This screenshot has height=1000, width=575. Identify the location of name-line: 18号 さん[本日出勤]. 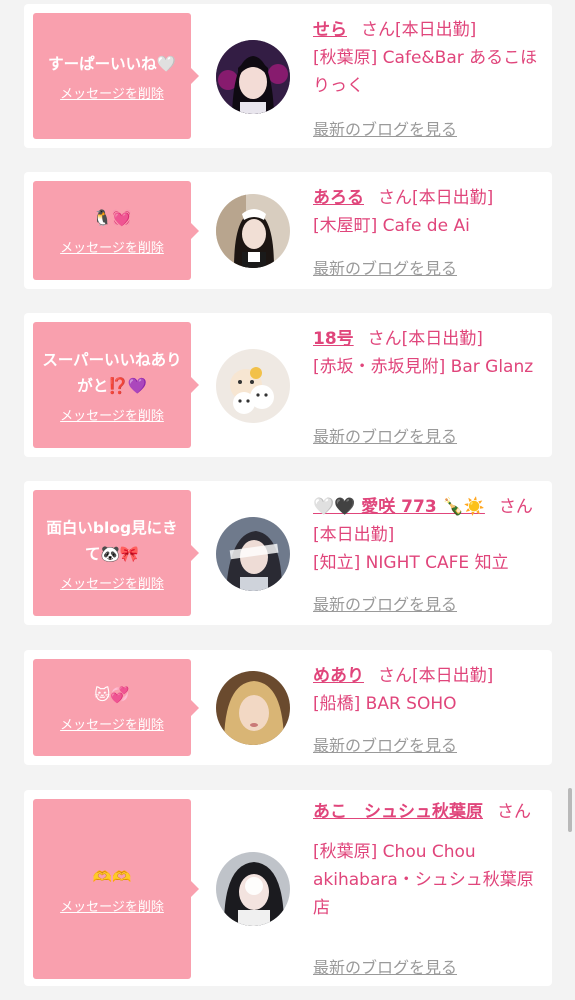
(428, 339).